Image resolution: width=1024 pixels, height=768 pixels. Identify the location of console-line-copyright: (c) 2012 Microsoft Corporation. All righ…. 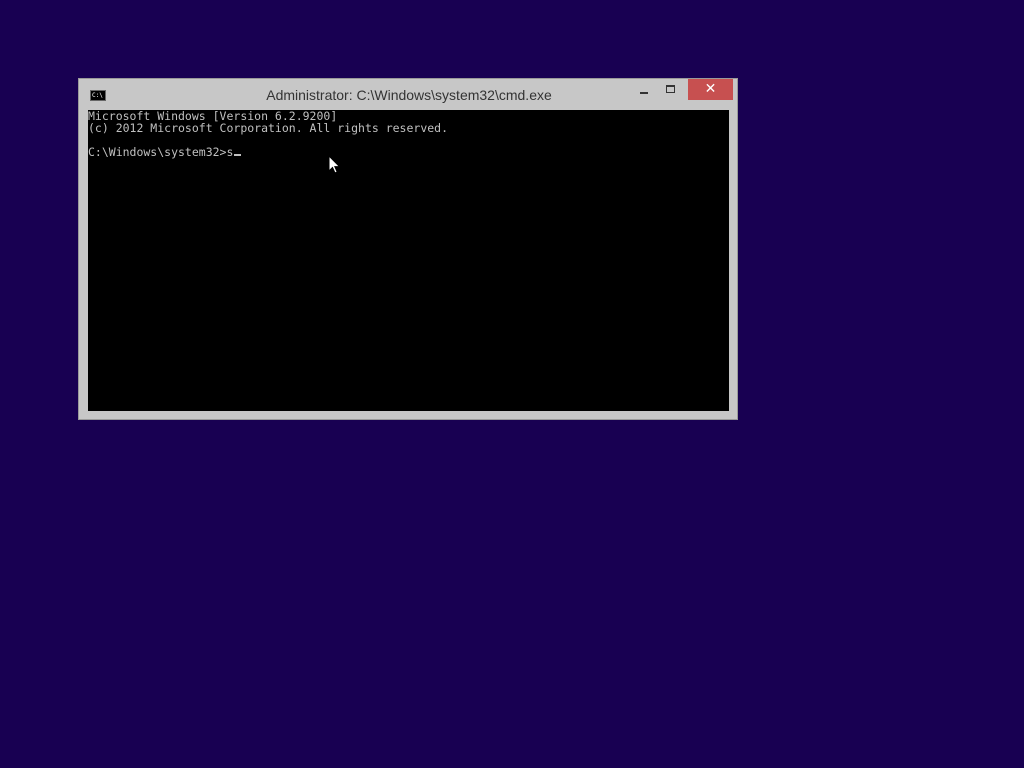
(268, 128).